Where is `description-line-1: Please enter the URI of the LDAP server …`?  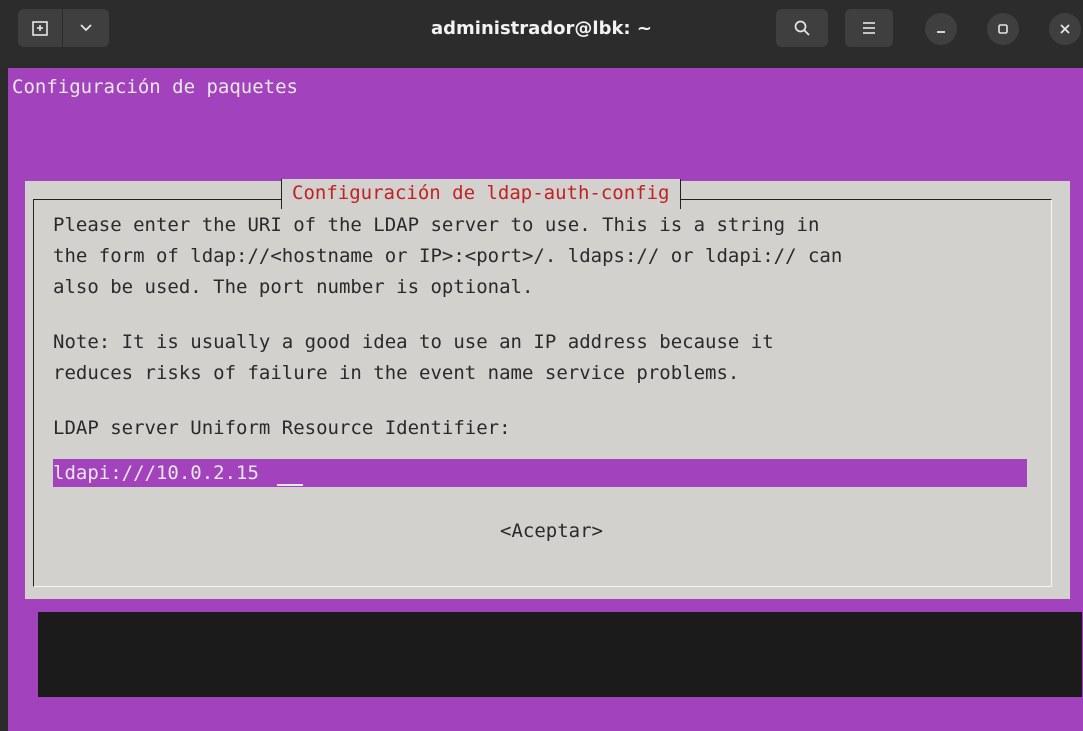
description-line-1: Please enter the URI of the LDAP server … is located at coordinates (436, 225).